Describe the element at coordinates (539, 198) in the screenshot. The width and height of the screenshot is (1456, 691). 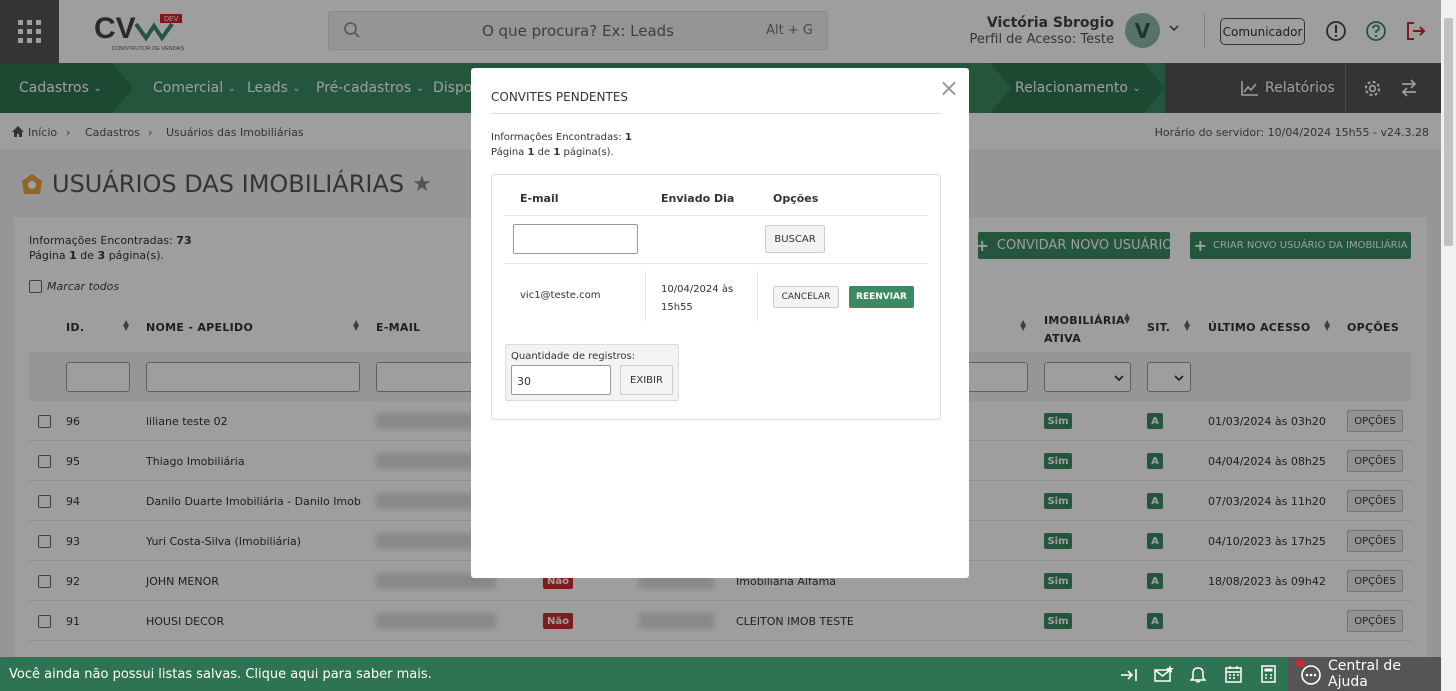
I see `col-email: E-mail` at that location.